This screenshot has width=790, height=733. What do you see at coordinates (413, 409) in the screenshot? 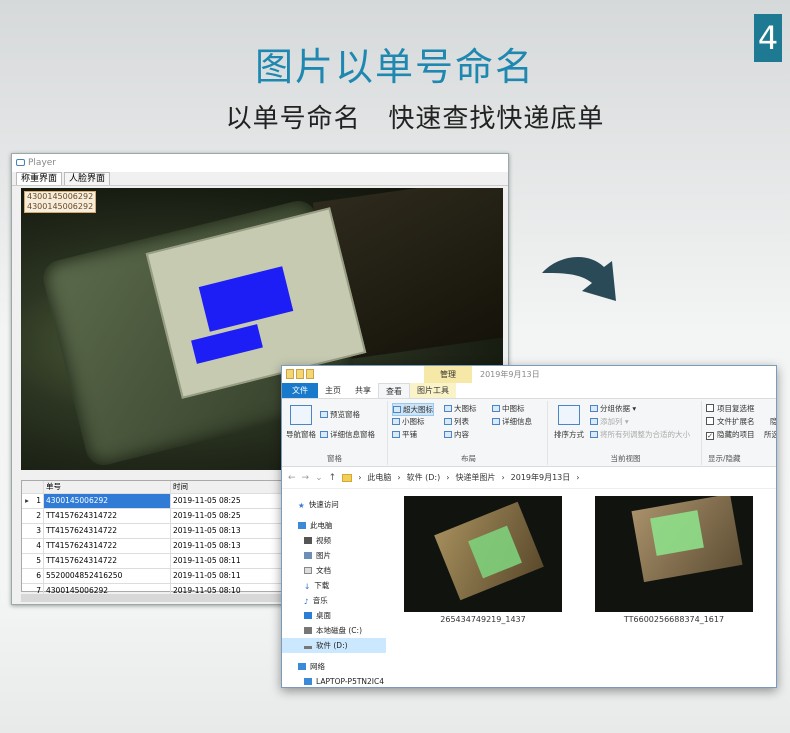
I see `layout-xl-icons: 超大图标` at bounding box center [413, 409].